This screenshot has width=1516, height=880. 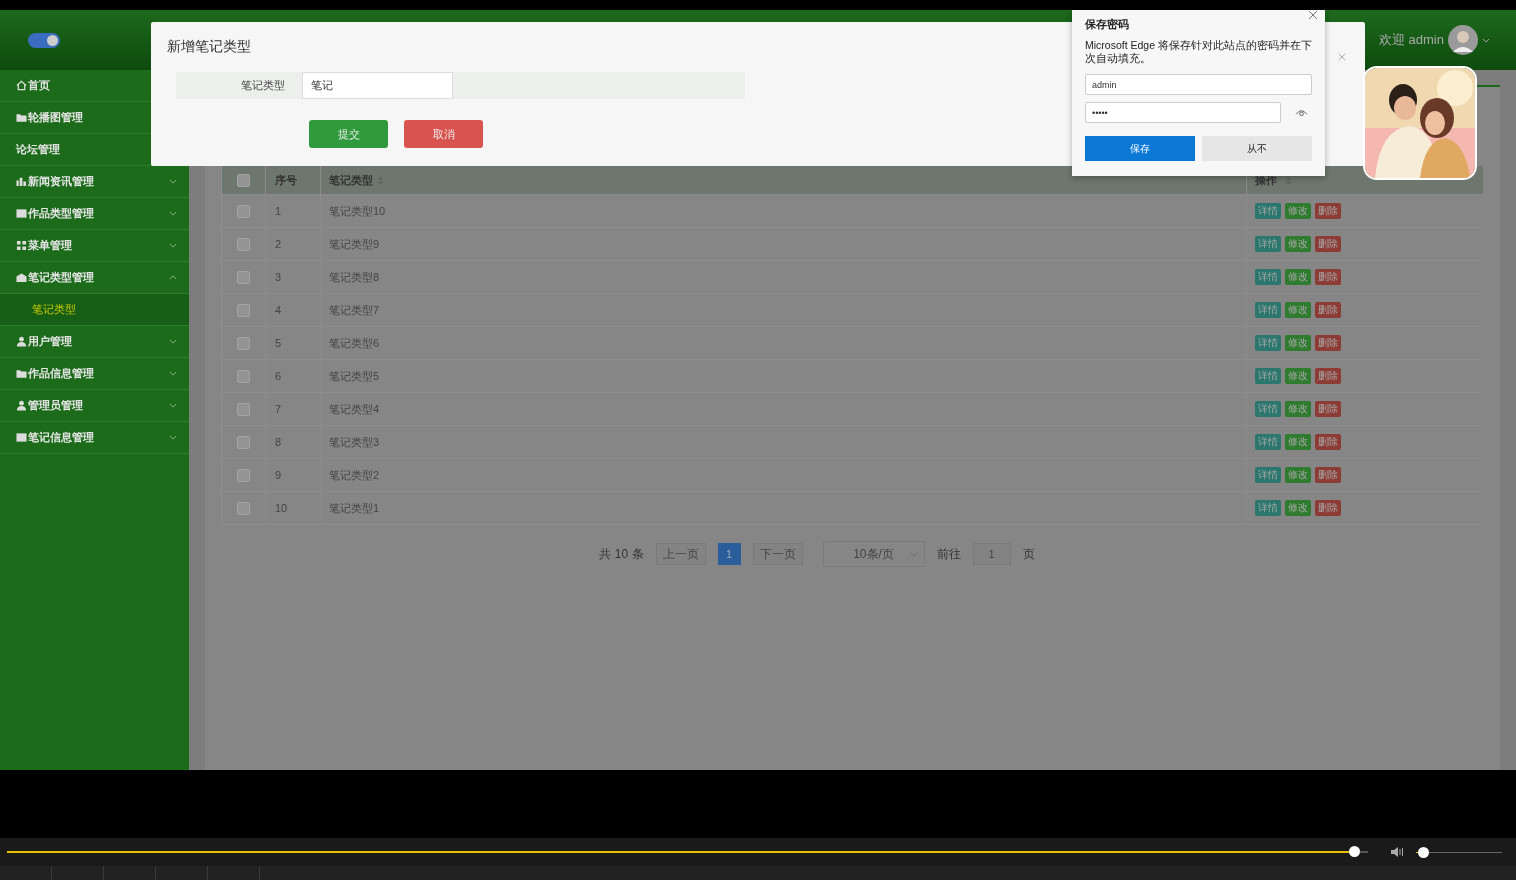 I want to click on menu-label: 作品类型管理, so click(x=61, y=213).